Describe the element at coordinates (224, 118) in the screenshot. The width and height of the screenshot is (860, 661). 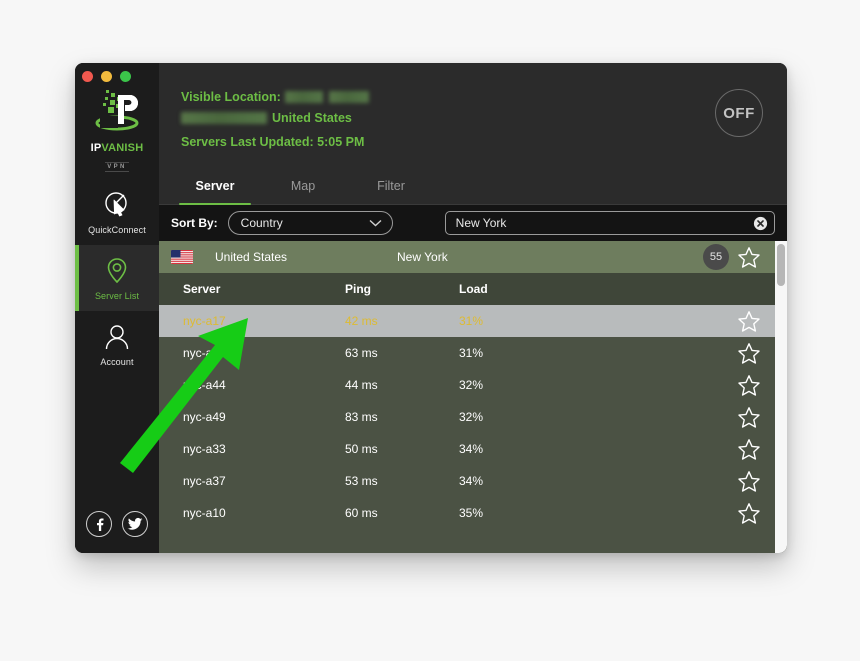
I see `redacted-state-block` at that location.